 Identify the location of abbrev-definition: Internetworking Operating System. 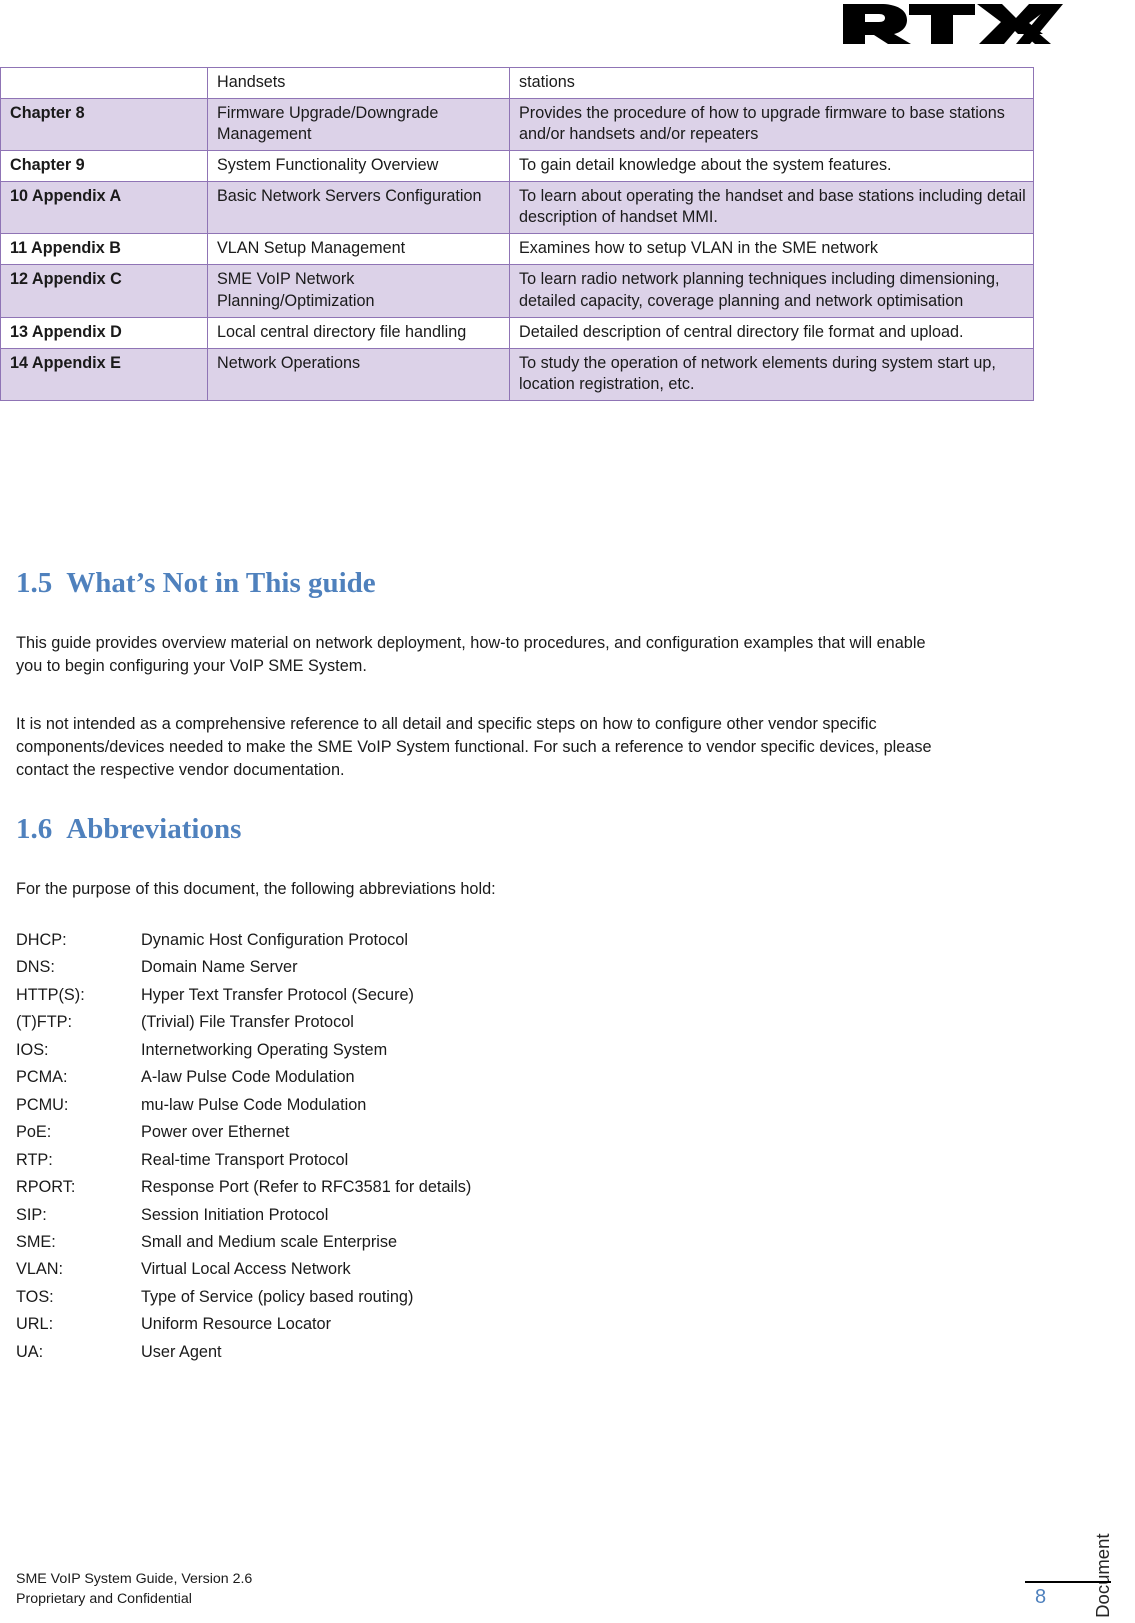
(264, 1049).